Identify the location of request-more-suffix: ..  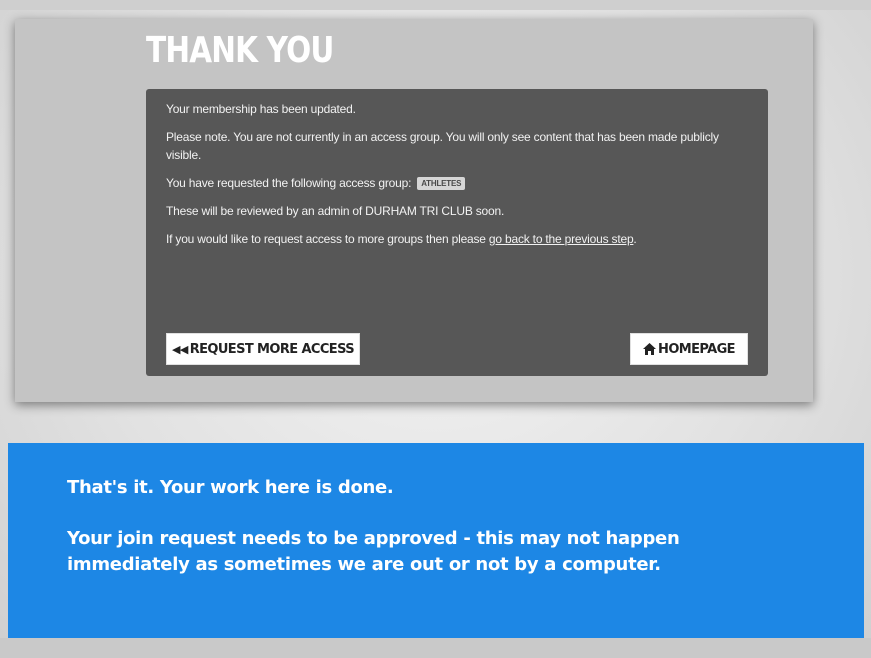
(635, 239).